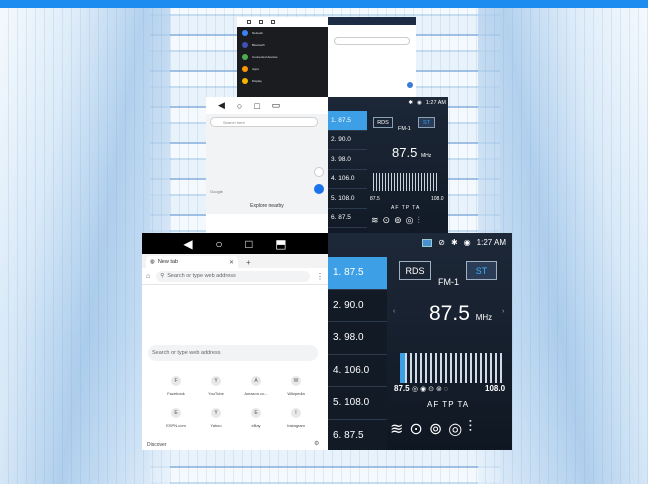 The height and width of the screenshot is (484, 648). I want to click on tuning-needle, so click(402, 368).